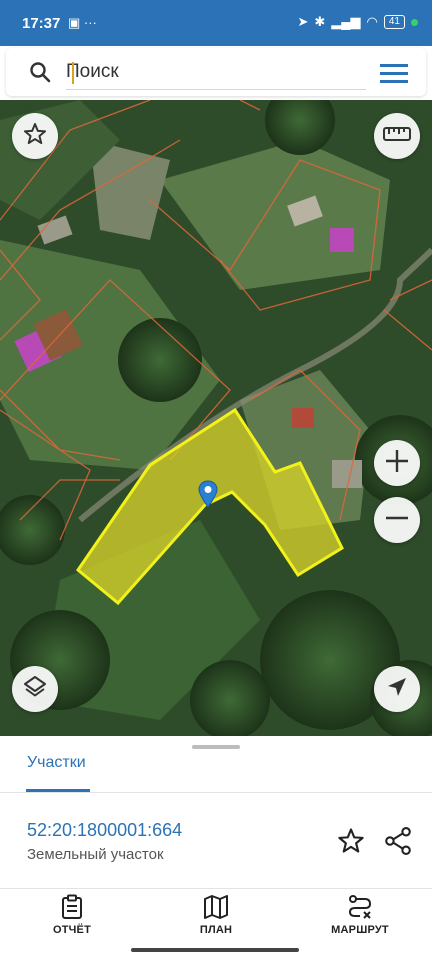  I want to click on tab-parcels: Участки, so click(56, 763).